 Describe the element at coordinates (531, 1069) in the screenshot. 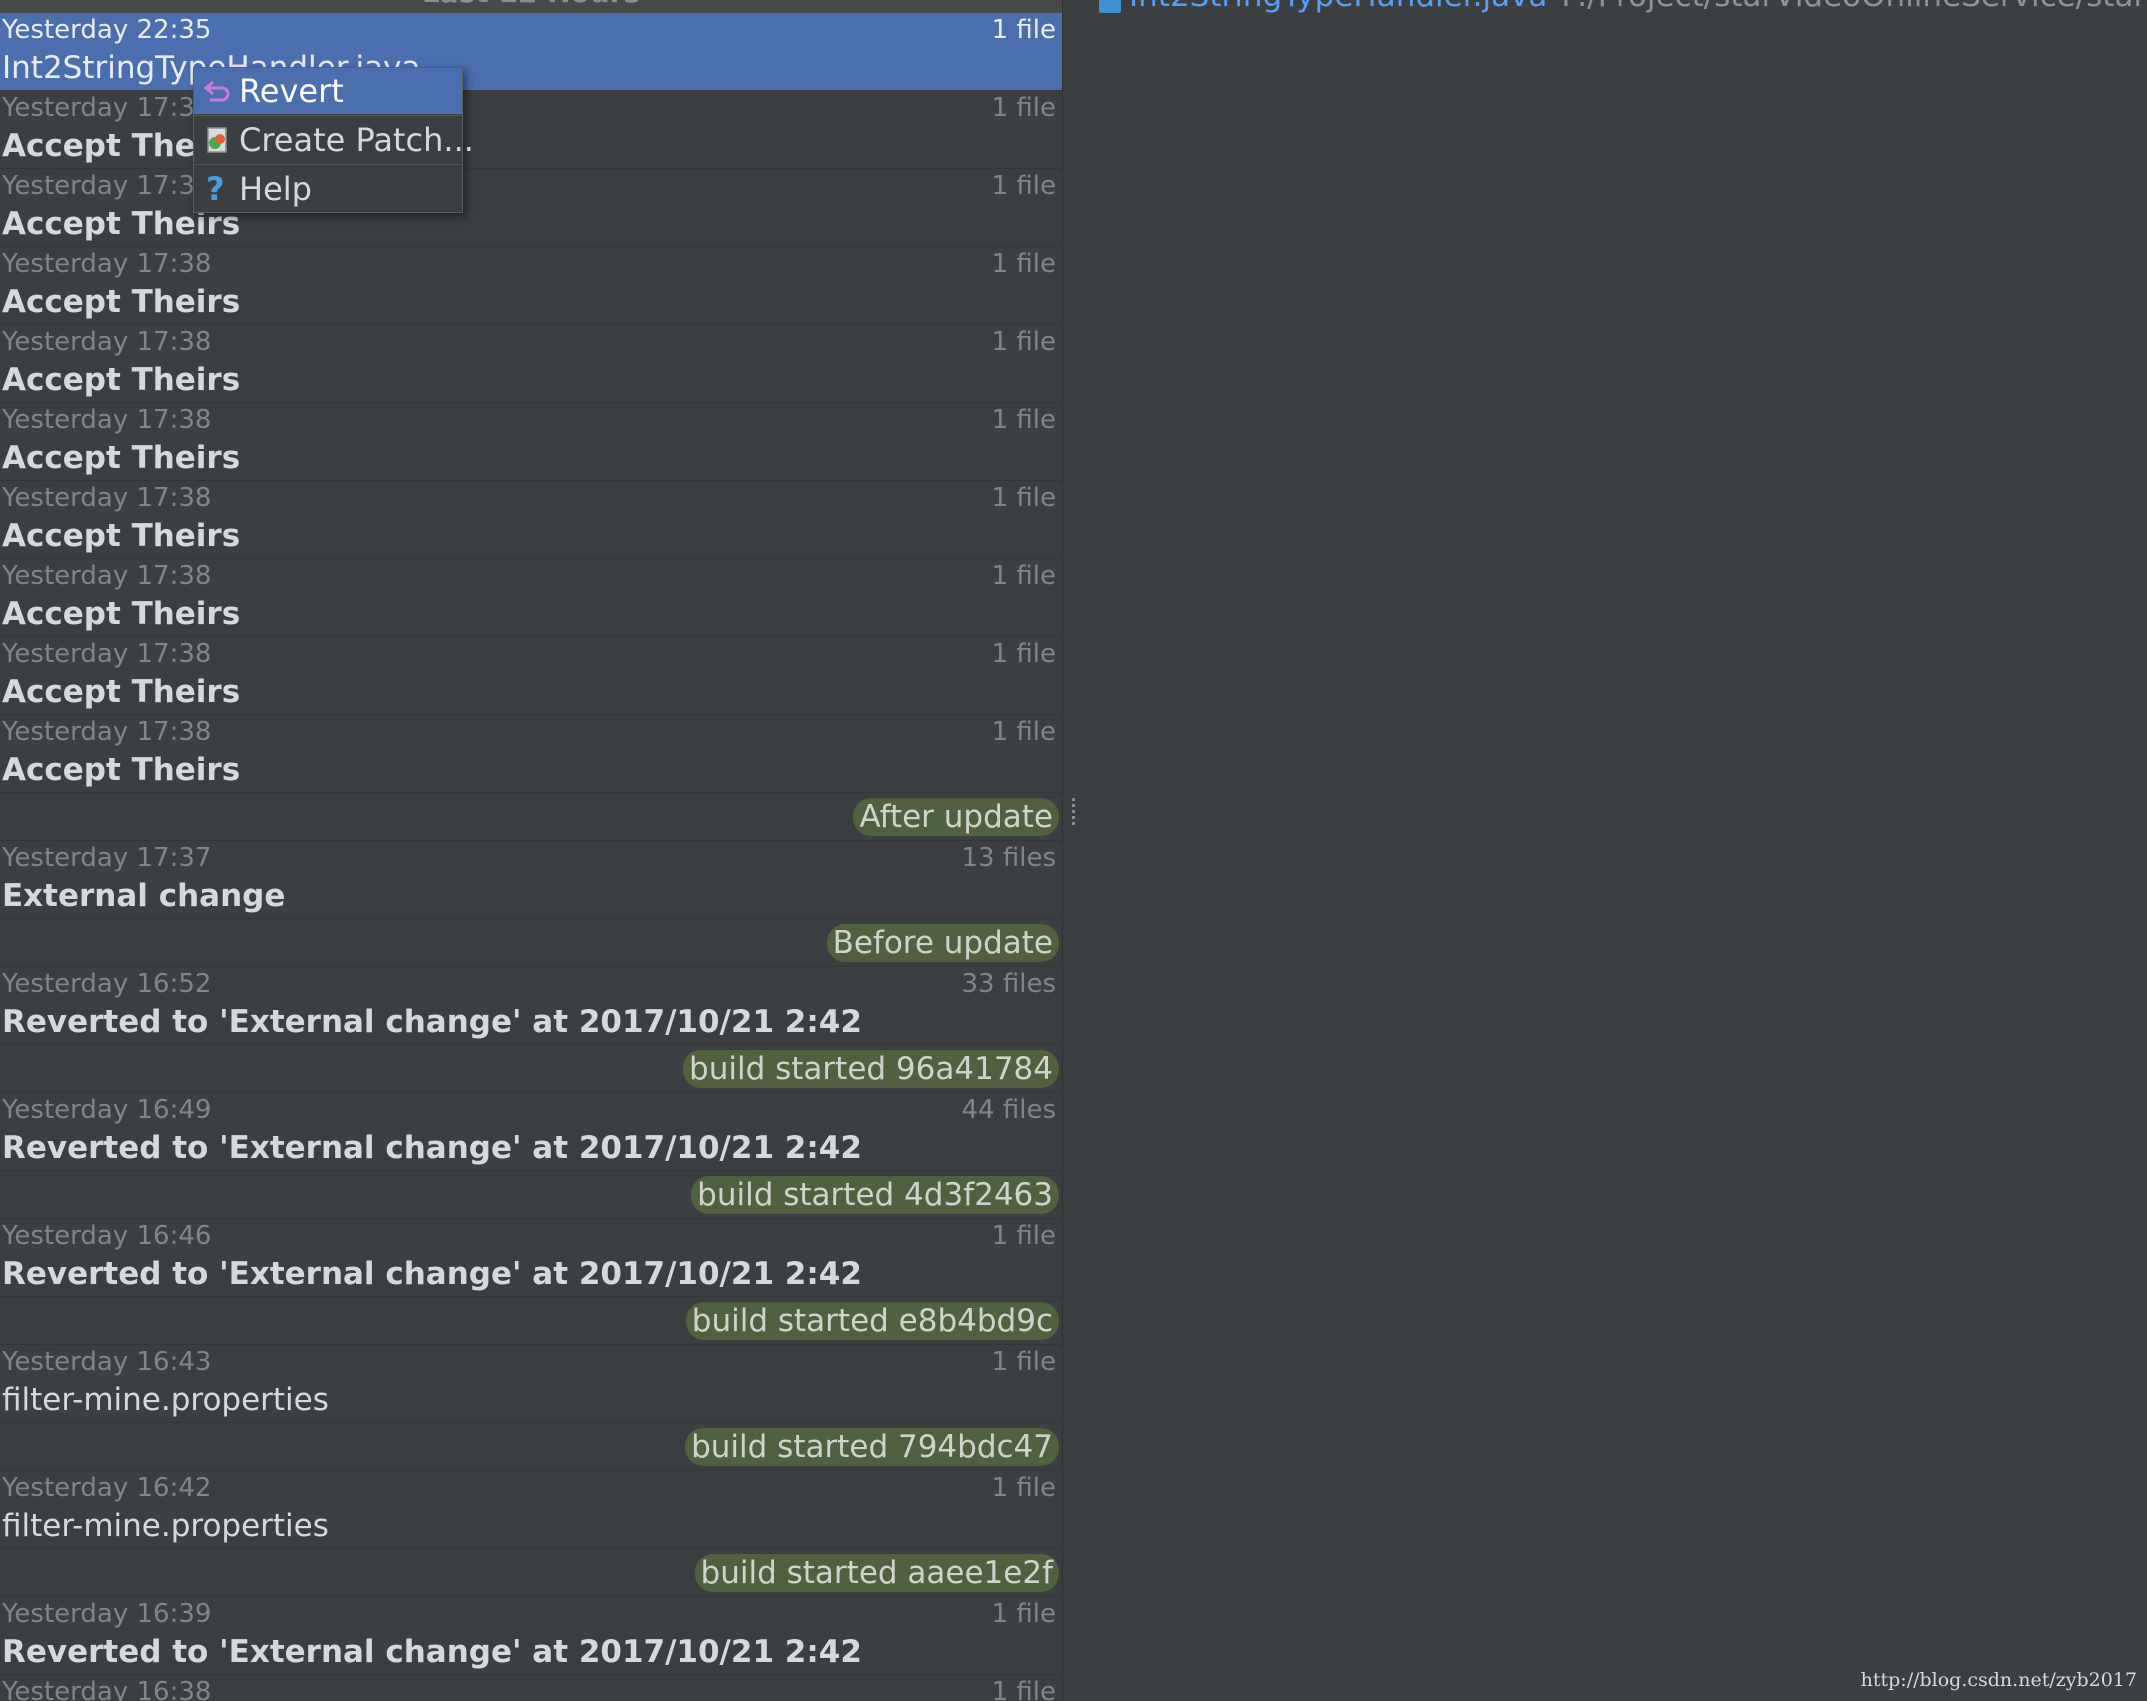

I see `label-row: build started 96a41784` at that location.